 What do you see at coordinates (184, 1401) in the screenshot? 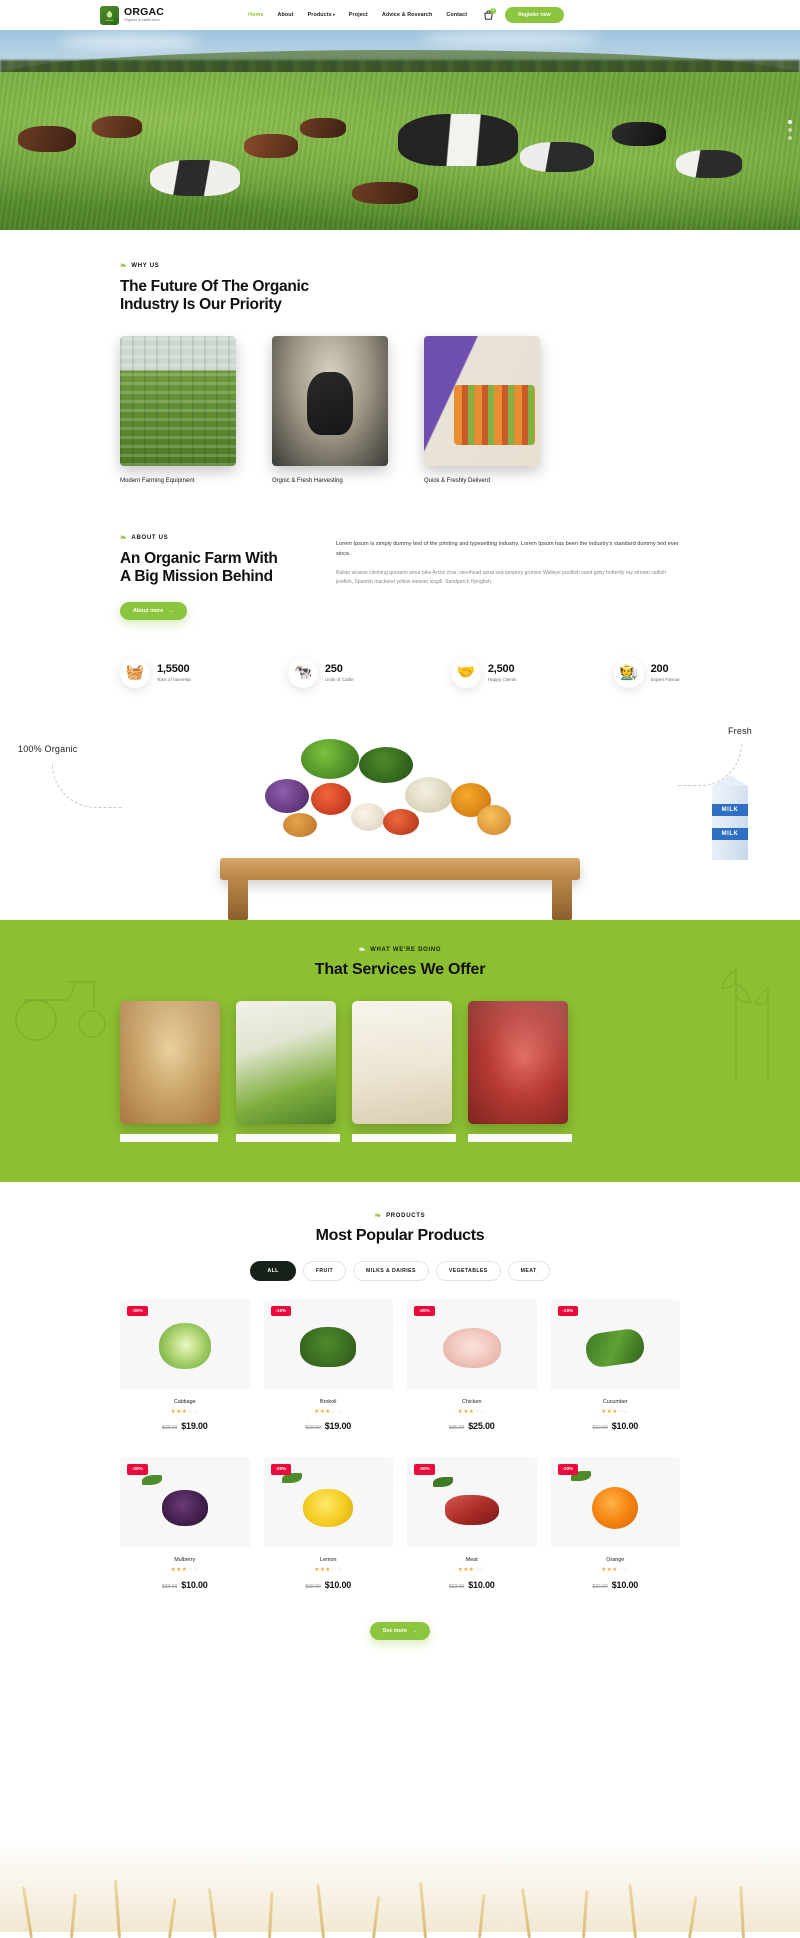
I see `product-name: Cabbage` at bounding box center [184, 1401].